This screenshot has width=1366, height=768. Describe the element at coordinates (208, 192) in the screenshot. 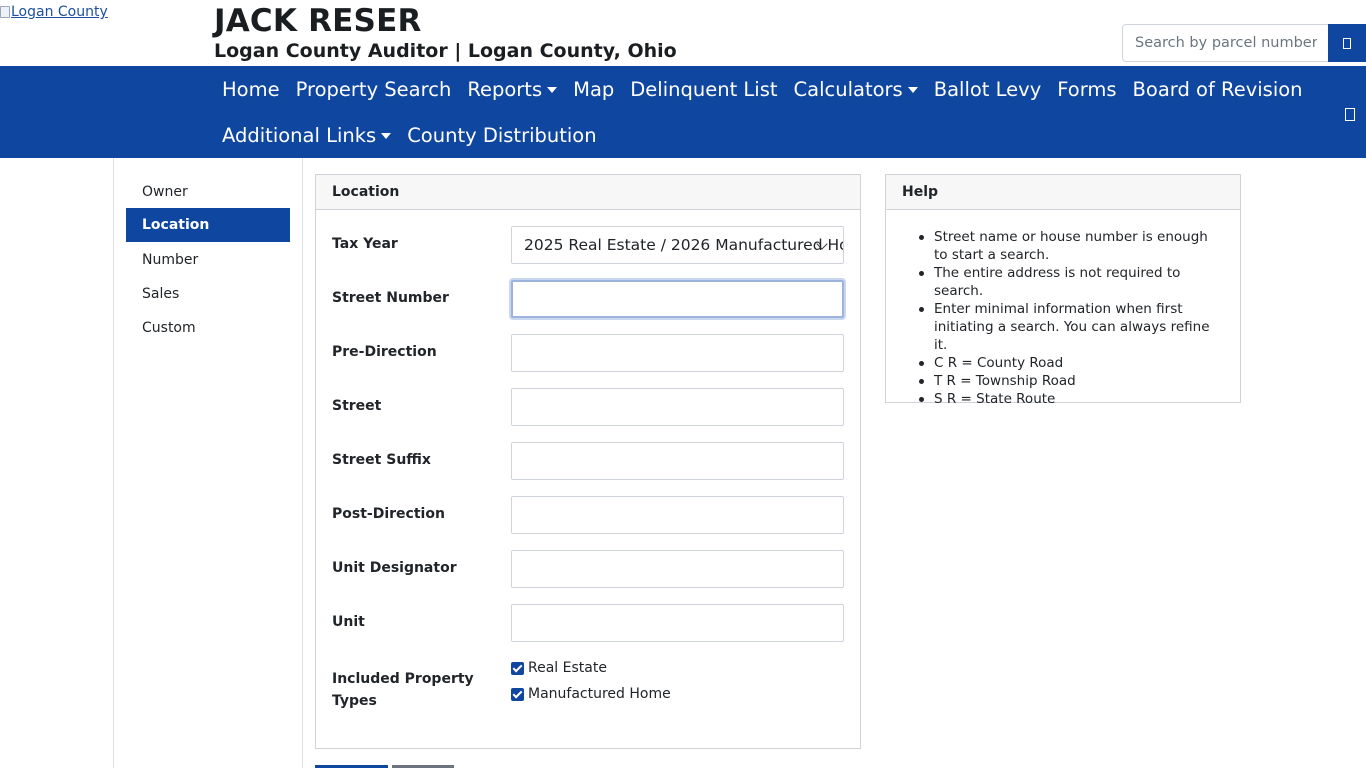

I see `sidebar-item-owner: Owner` at that location.